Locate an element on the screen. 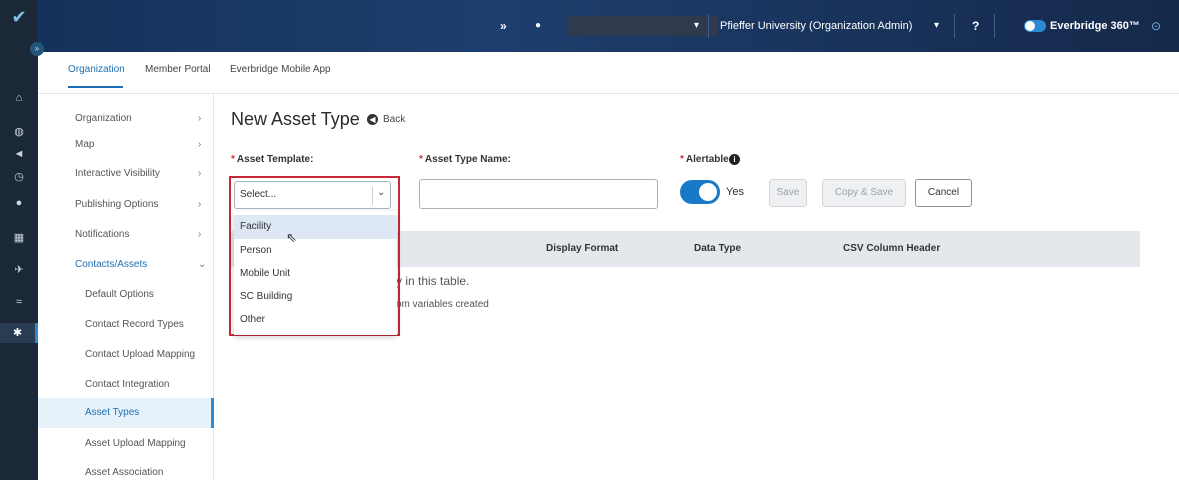 The width and height of the screenshot is (1179, 480). expand-nav-icon: » is located at coordinates (503, 26).